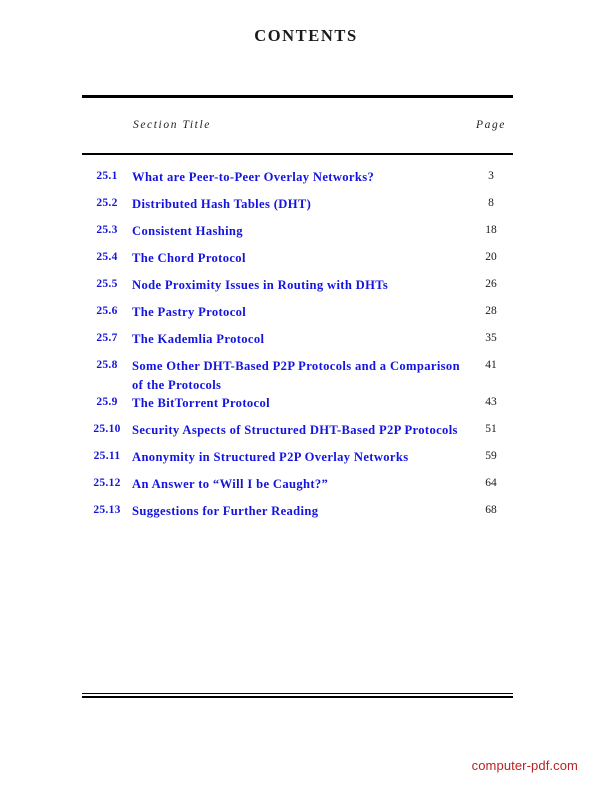 Image resolution: width=612 pixels, height=792 pixels. What do you see at coordinates (491, 375) in the screenshot?
I see `cell-page-number: 41` at bounding box center [491, 375].